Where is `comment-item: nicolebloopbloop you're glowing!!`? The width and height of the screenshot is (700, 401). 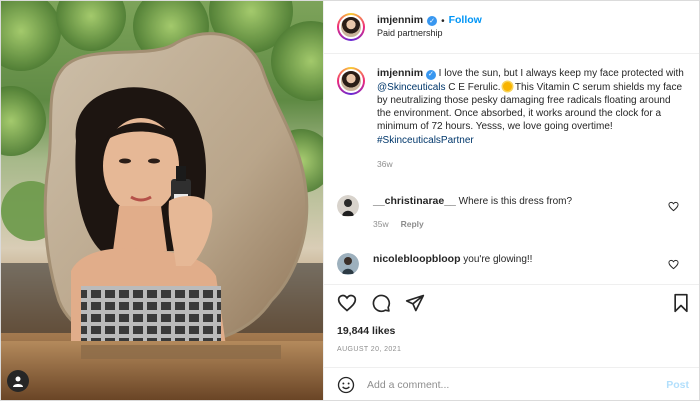
comment-item: nicolebloopbloop you're glowing!! is located at coordinates (512, 264).